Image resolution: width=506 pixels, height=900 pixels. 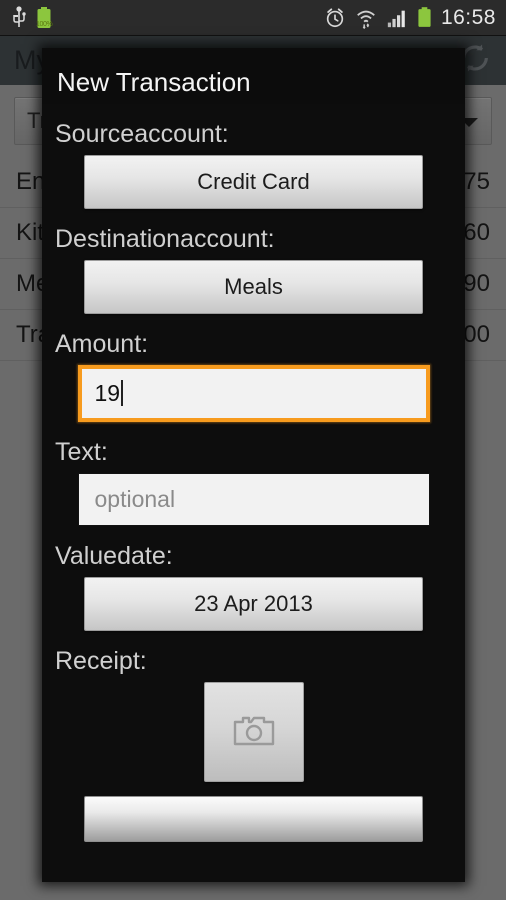 I want to click on receipt-field: Receipt:, so click(x=253, y=706).